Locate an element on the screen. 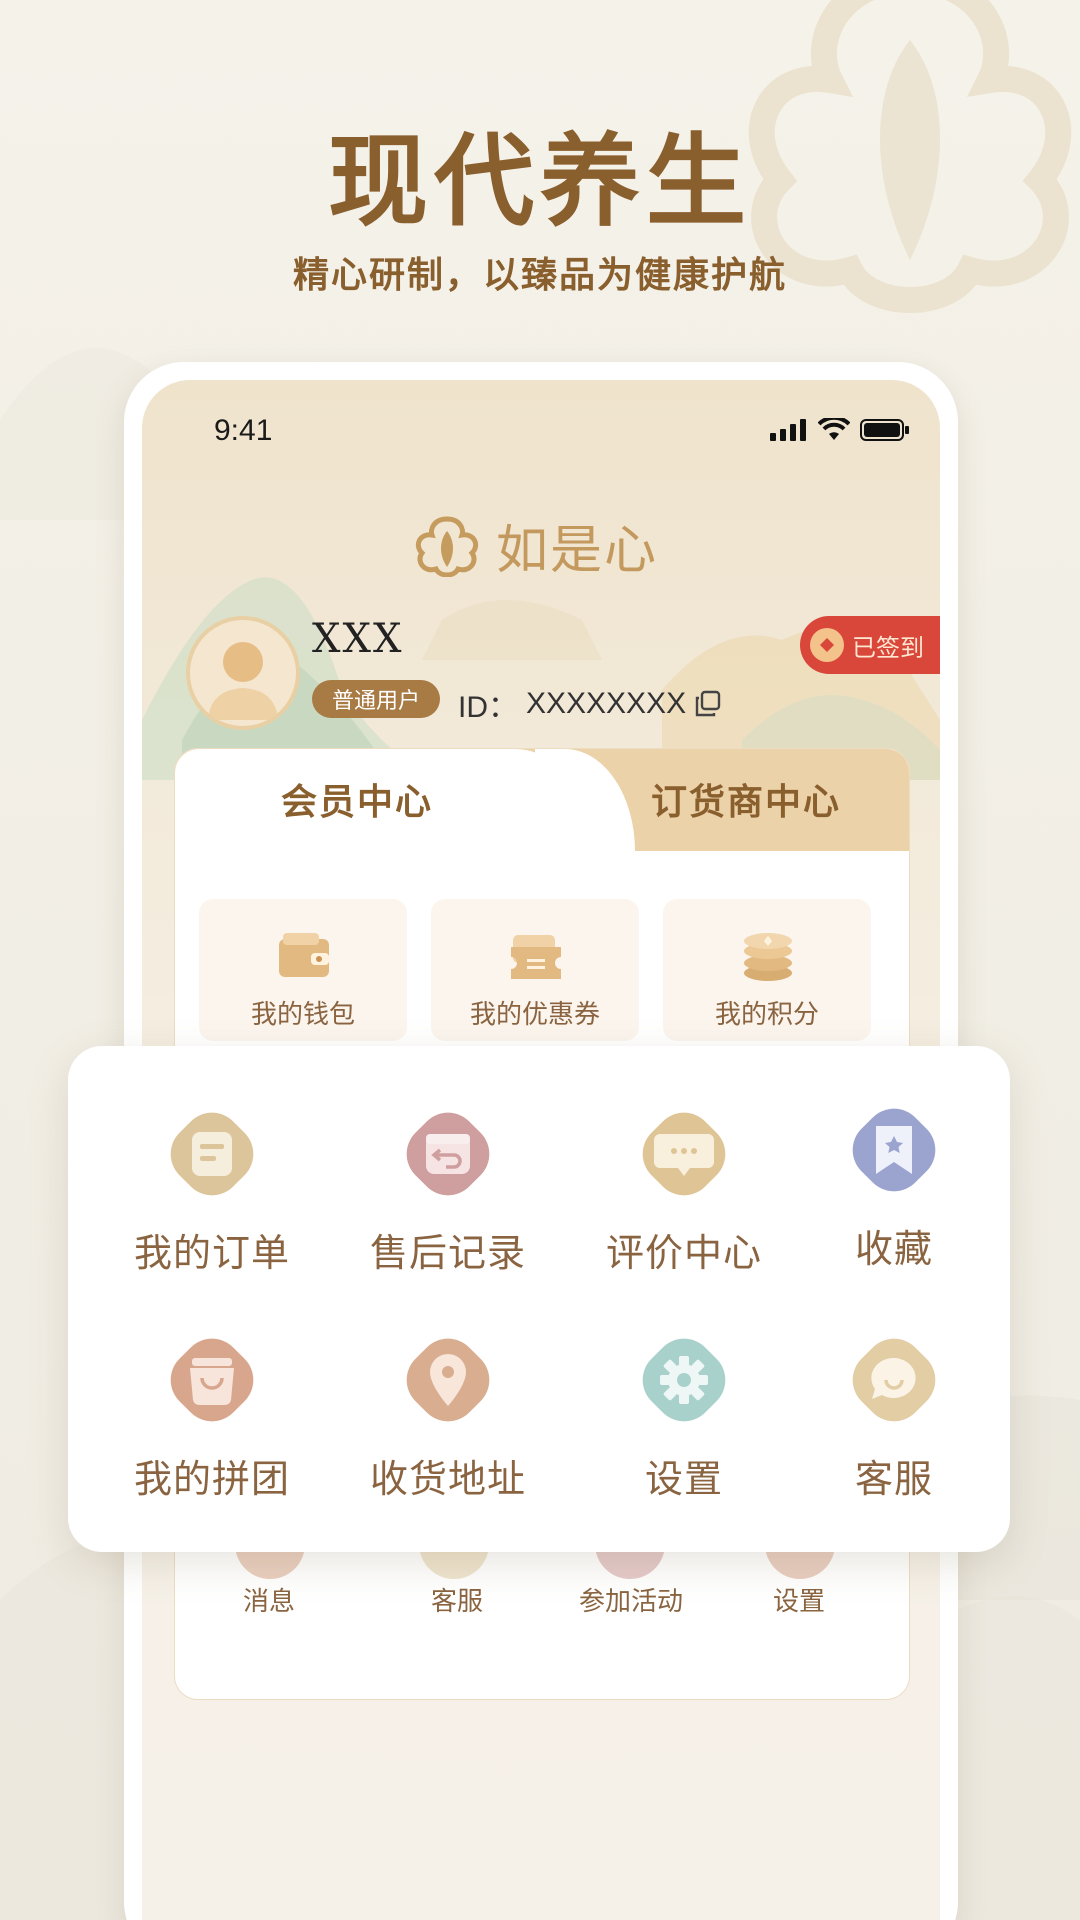 The height and width of the screenshot is (1920, 1080). menu-settings: 设置 is located at coordinates (682, 1428).